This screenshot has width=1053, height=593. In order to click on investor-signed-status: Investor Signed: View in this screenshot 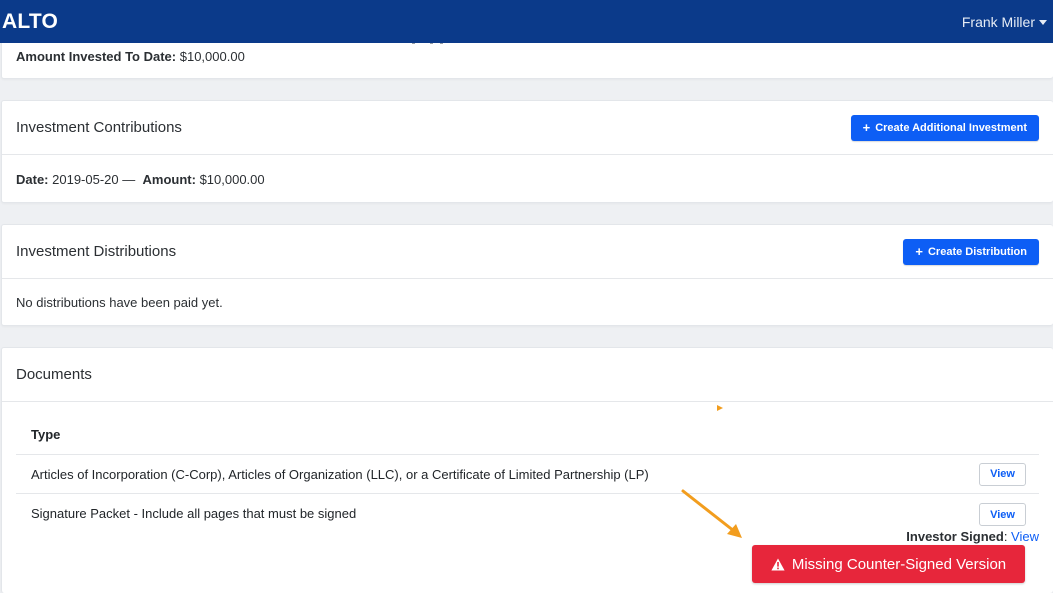, I will do `click(972, 536)`.